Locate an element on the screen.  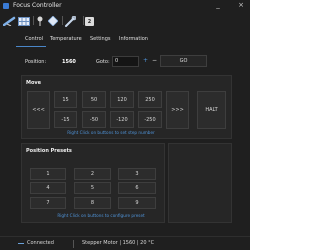
diamond-icon is located at coordinates (52, 21).